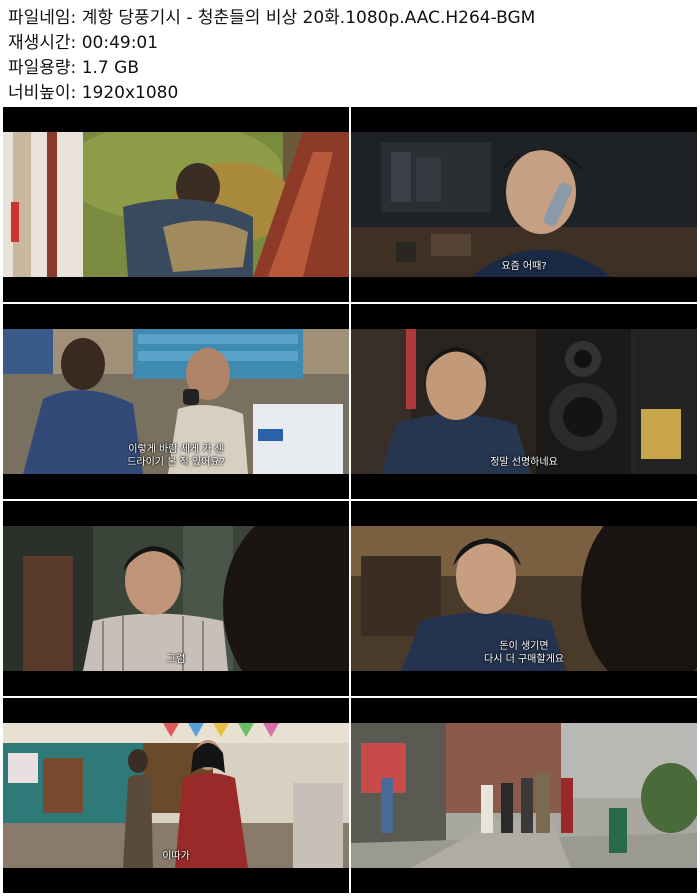 The height and width of the screenshot is (896, 700). I want to click on thumbnail-frame-5: 그럼, so click(176, 598).